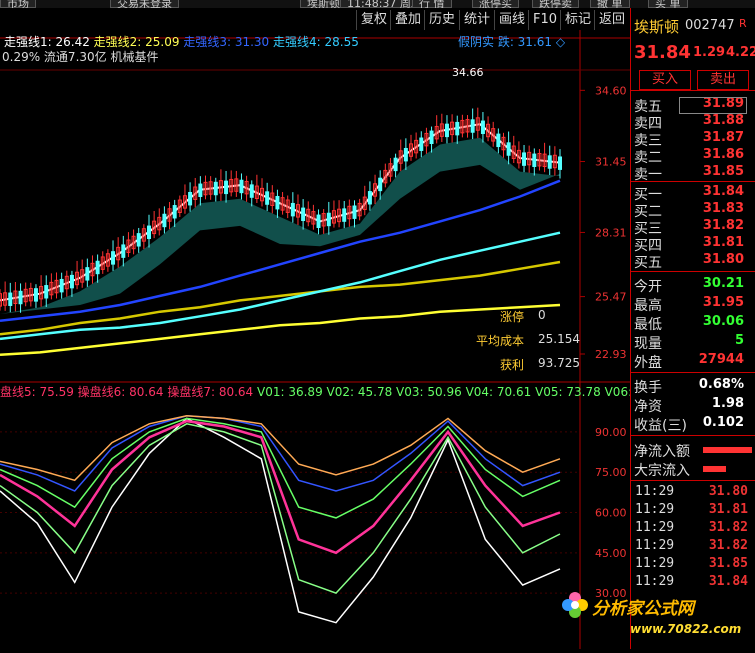  Describe the element at coordinates (693, 304) in the screenshot. I see `stat-row-1: 最高 31.95` at that location.